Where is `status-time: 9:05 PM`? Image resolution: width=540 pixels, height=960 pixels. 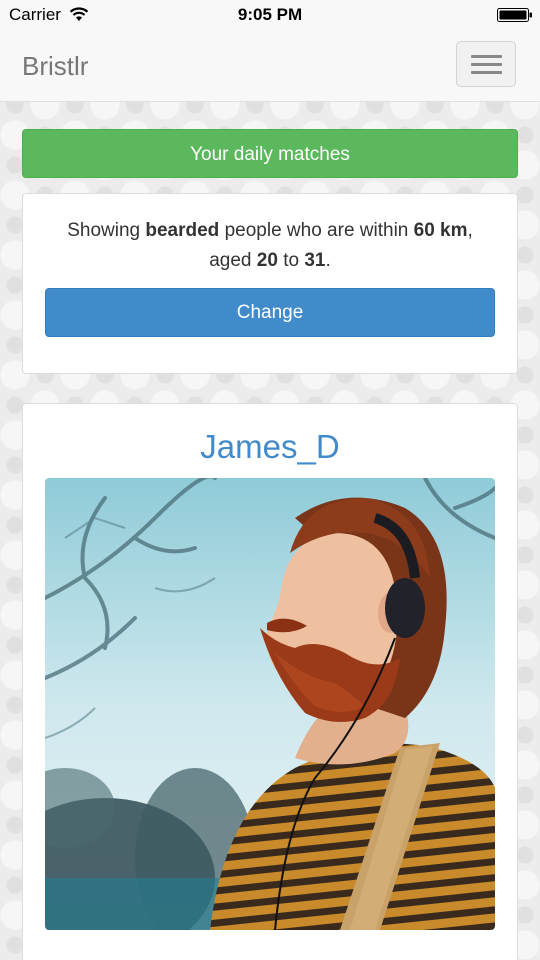
status-time: 9:05 PM is located at coordinates (270, 14).